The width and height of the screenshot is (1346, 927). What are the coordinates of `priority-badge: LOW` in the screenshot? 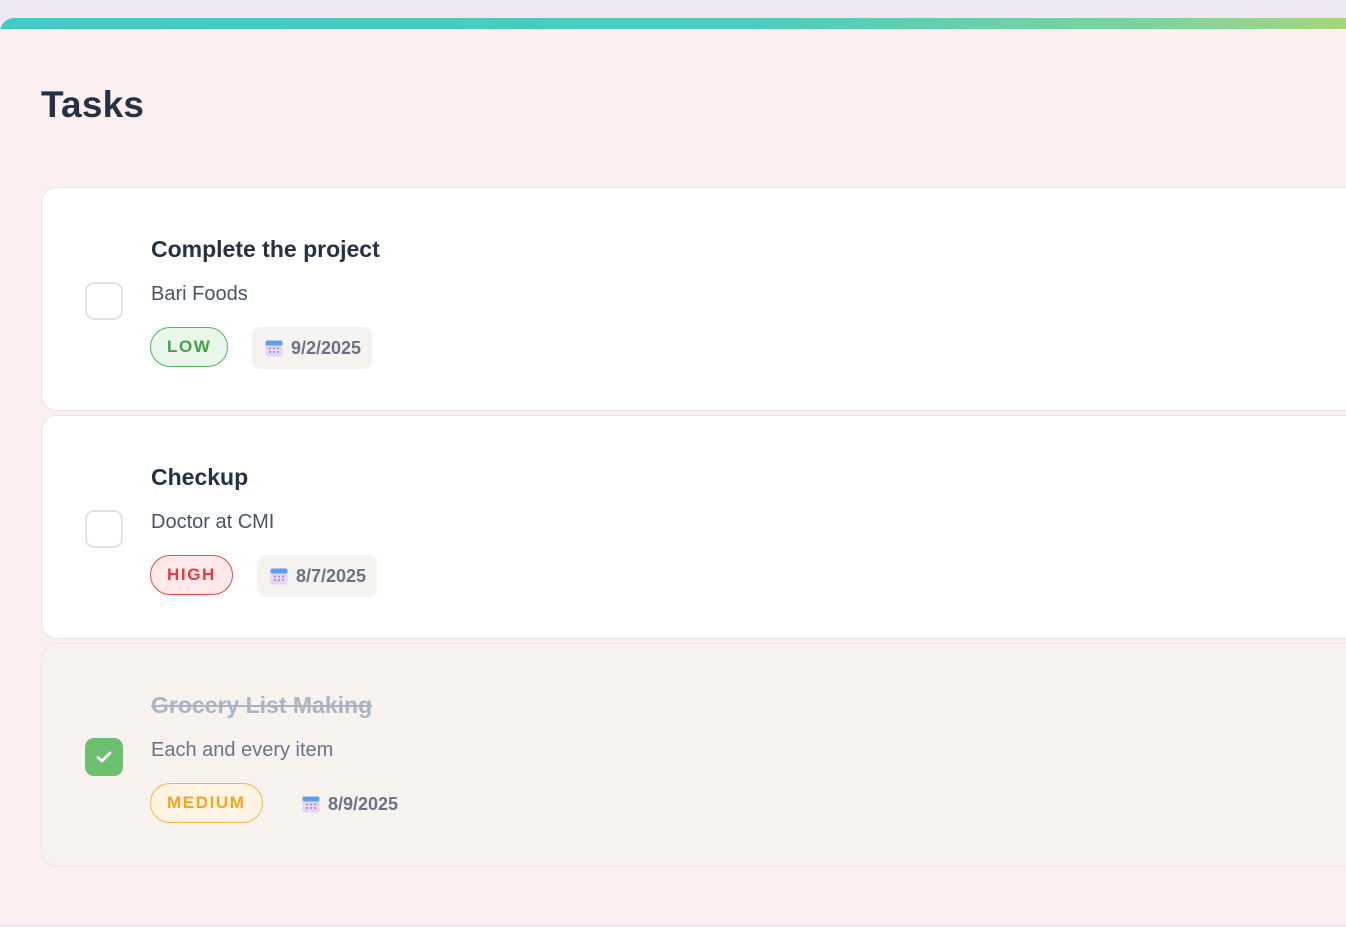 It's located at (189, 347).